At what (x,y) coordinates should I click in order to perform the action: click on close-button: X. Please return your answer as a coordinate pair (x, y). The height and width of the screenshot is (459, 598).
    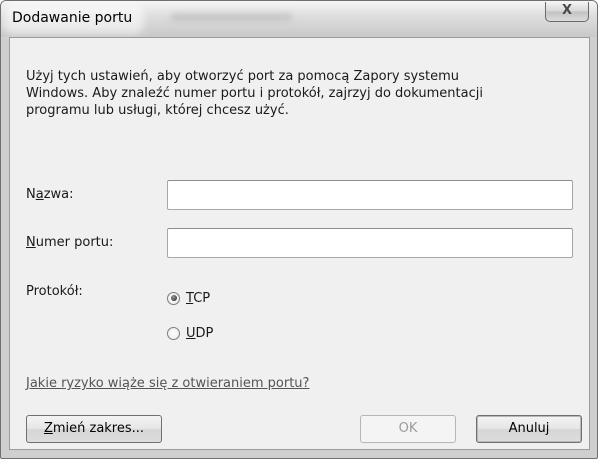
    Looking at the image, I should click on (567, 12).